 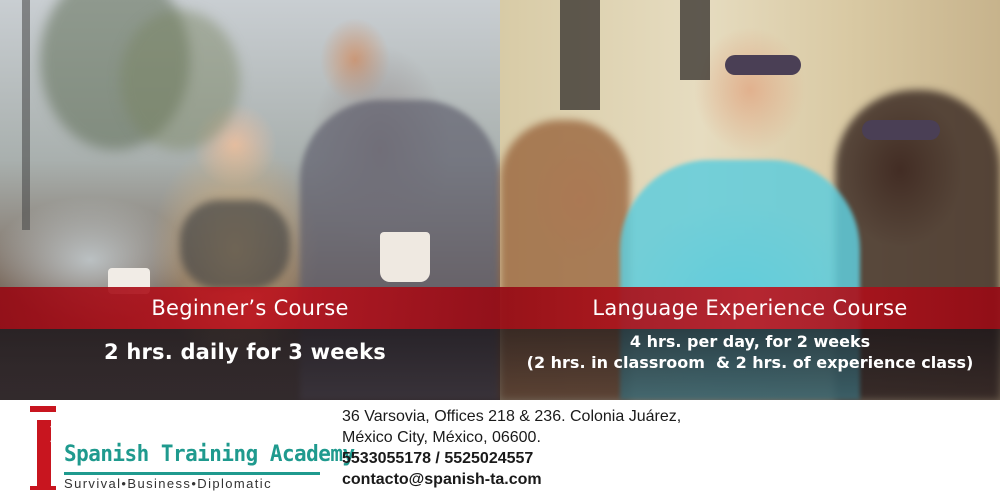 What do you see at coordinates (405, 257) in the screenshot?
I see `coffee-cup` at bounding box center [405, 257].